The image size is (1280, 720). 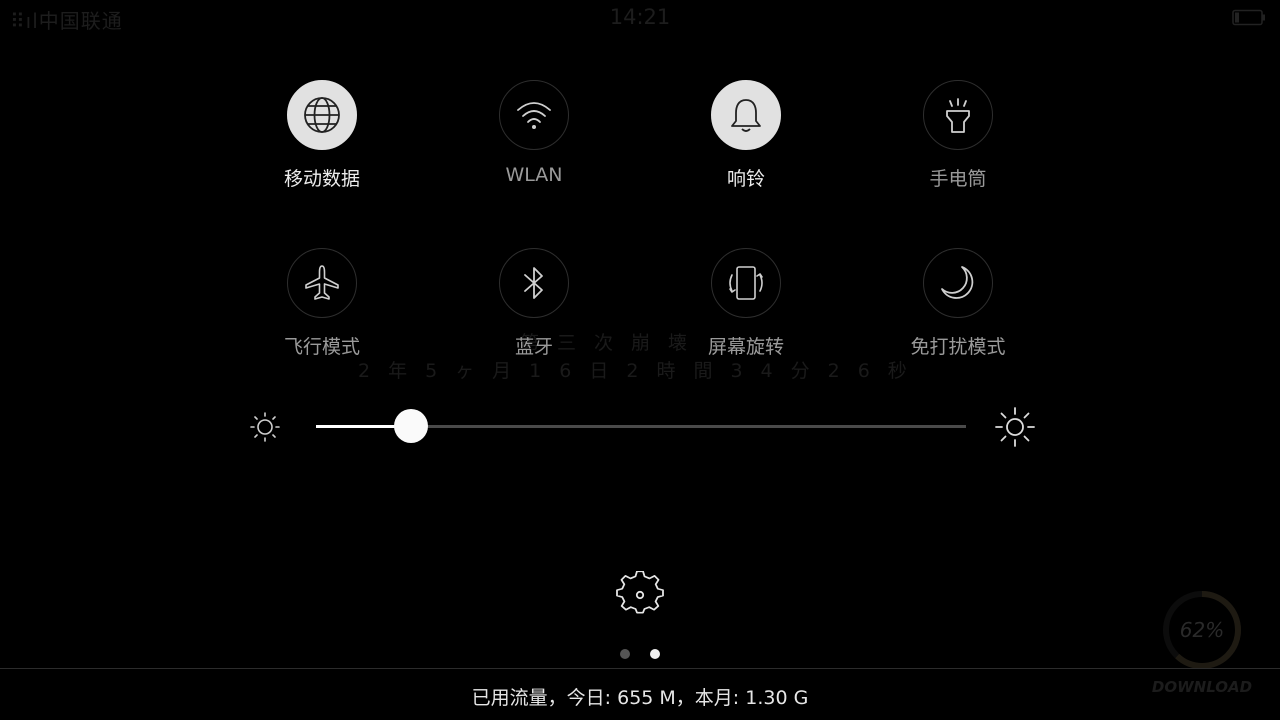 I want to click on brightness-high-icon, so click(x=1015, y=427).